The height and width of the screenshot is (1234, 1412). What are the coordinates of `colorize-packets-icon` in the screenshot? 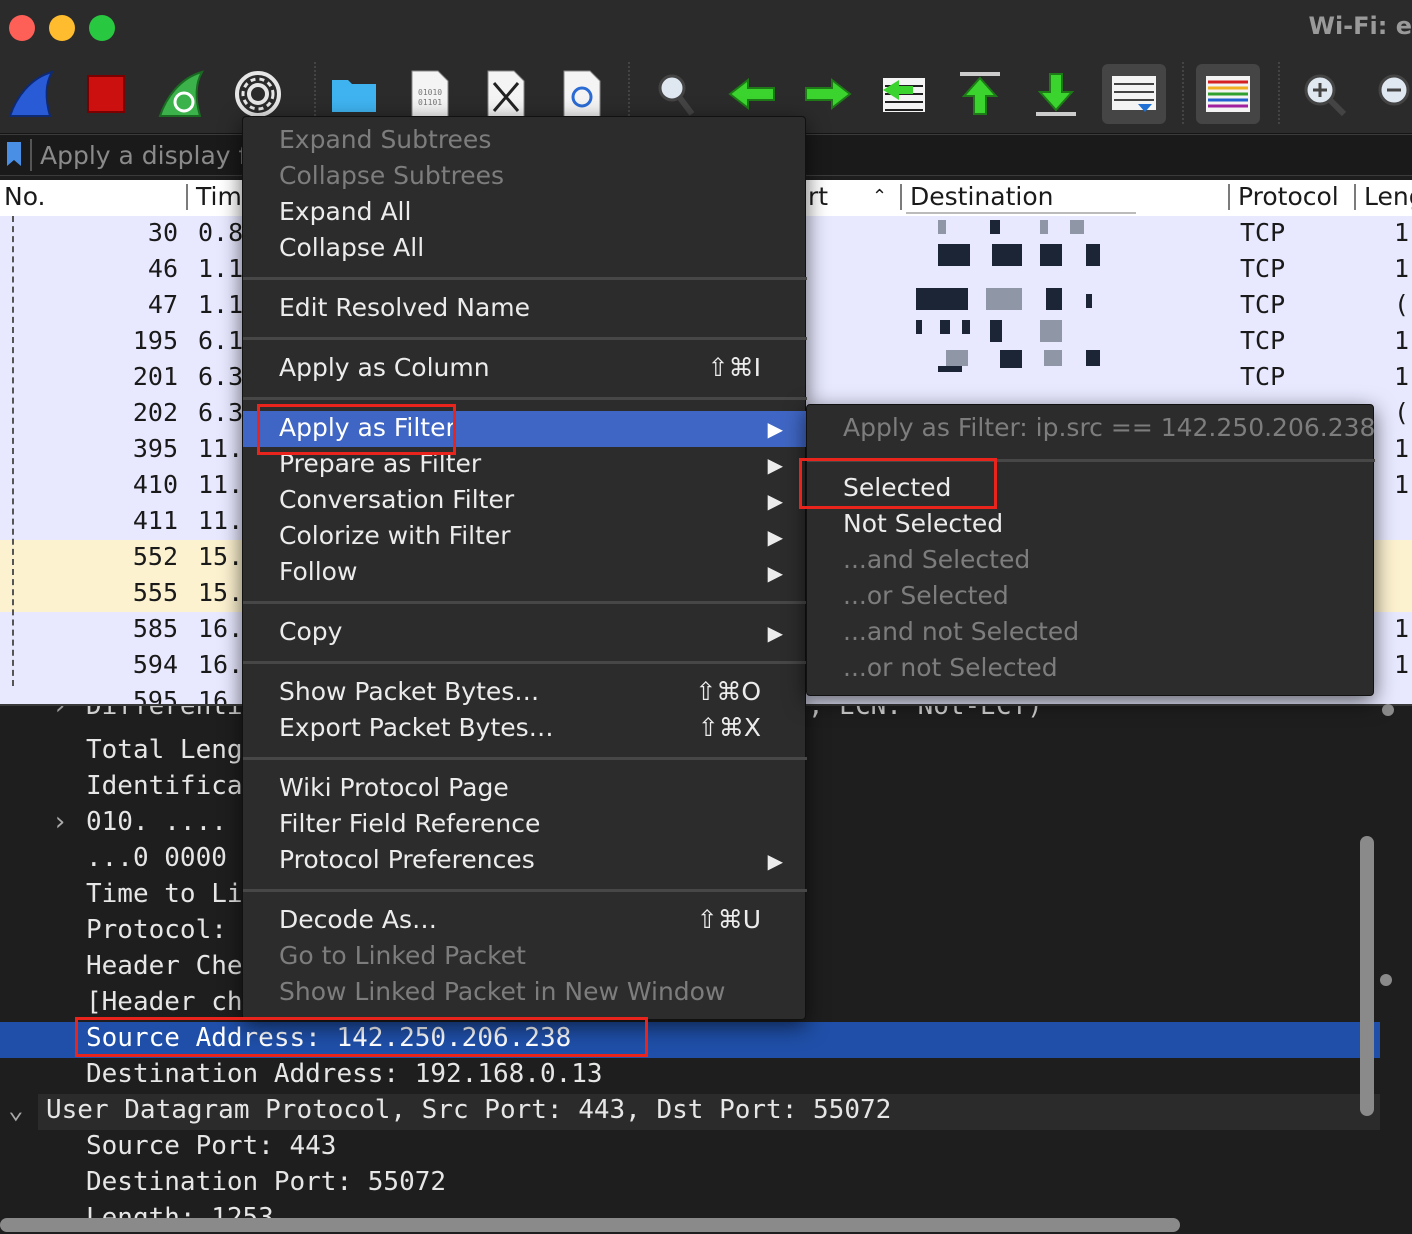 It's located at (1228, 94).